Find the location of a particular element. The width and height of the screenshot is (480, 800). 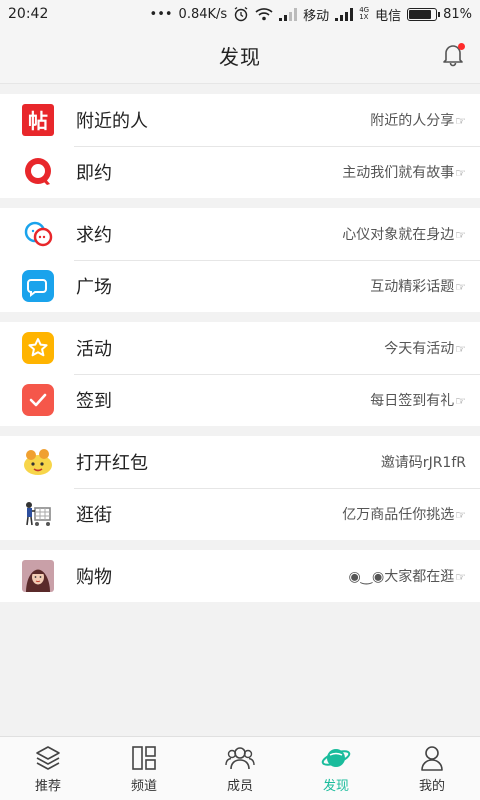

carrier-2: 电信 is located at coordinates (388, 16).